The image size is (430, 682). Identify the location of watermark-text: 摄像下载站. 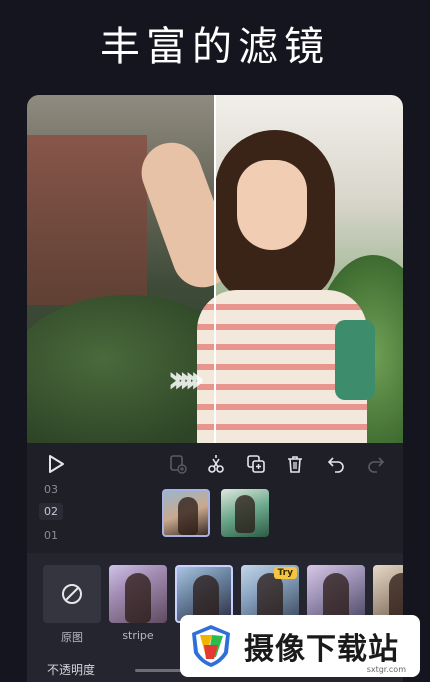
(321, 649).